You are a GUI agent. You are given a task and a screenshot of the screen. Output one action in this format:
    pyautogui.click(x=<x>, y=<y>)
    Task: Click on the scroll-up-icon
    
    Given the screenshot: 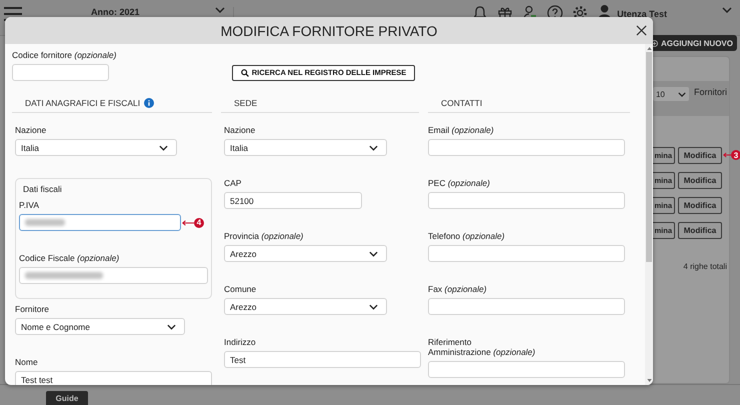 What is the action you would take?
    pyautogui.click(x=649, y=48)
    